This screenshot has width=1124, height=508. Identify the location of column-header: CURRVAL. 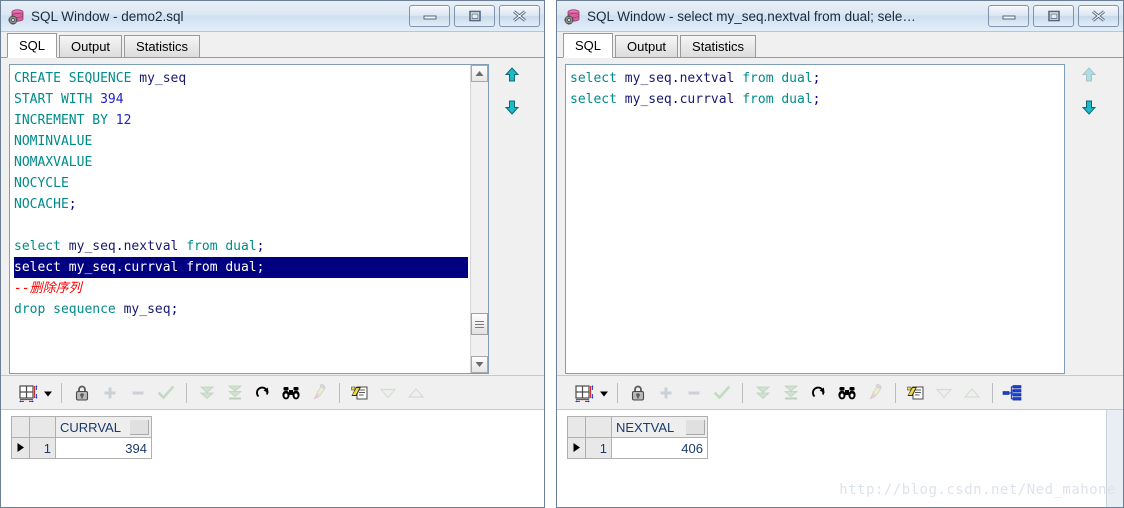
(103, 427).